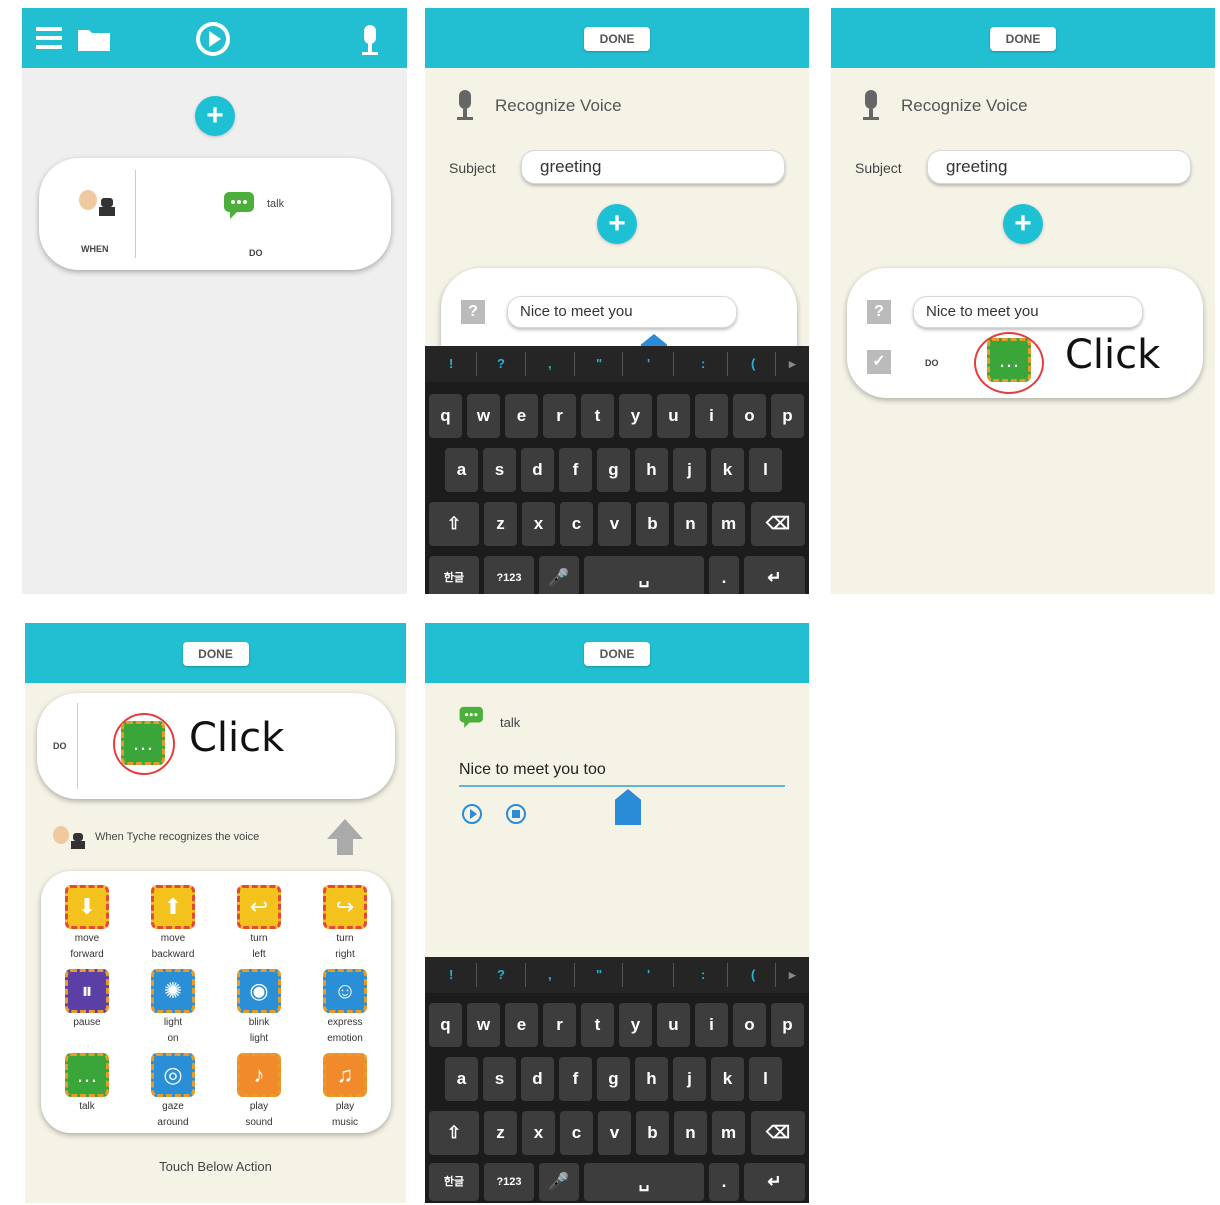  Describe the element at coordinates (454, 1182) in the screenshot. I see `language-key: 한글` at that location.